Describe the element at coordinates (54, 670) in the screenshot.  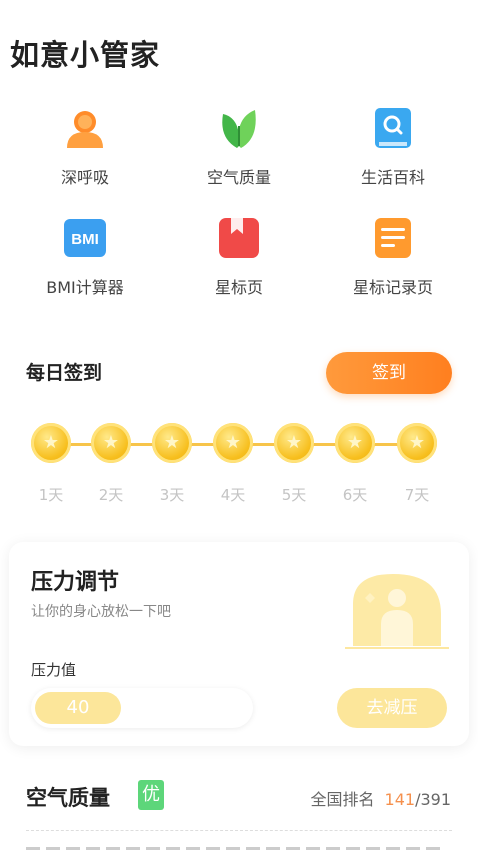
I see `pressure-value-label: 压力值` at that location.